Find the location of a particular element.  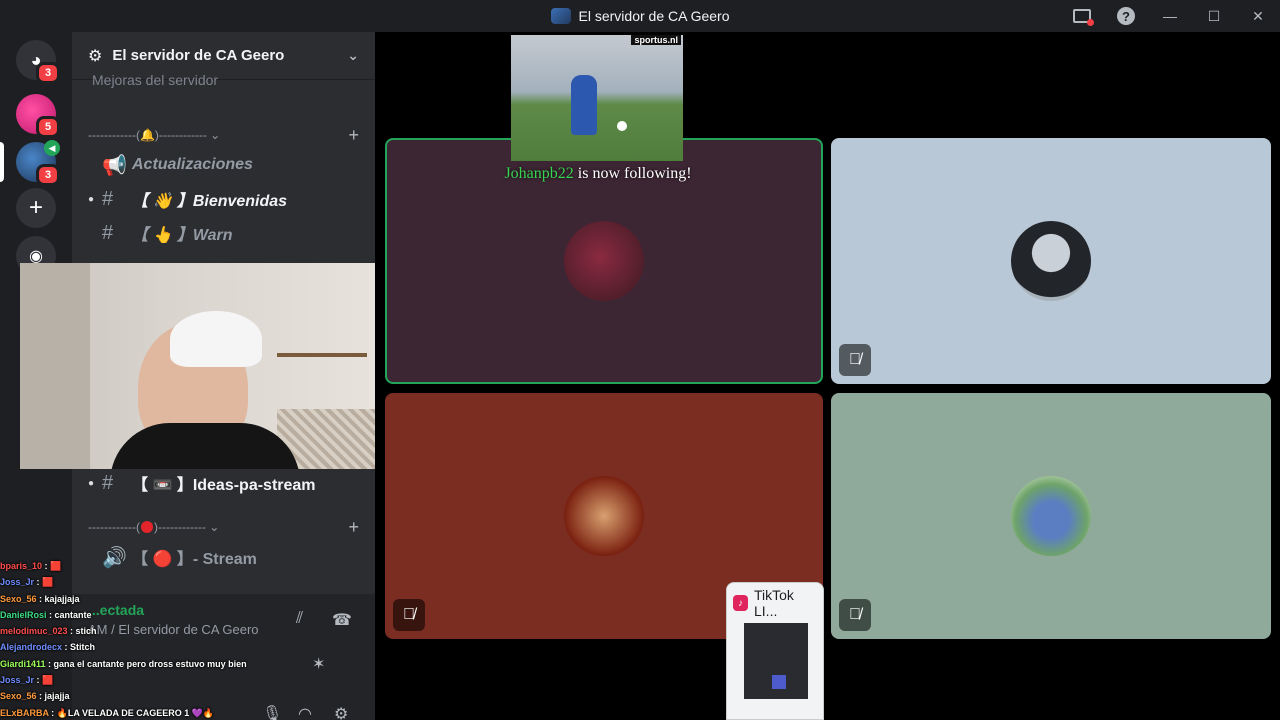

chat-message: melodimuc_023 : stich is located at coordinates (48, 631).